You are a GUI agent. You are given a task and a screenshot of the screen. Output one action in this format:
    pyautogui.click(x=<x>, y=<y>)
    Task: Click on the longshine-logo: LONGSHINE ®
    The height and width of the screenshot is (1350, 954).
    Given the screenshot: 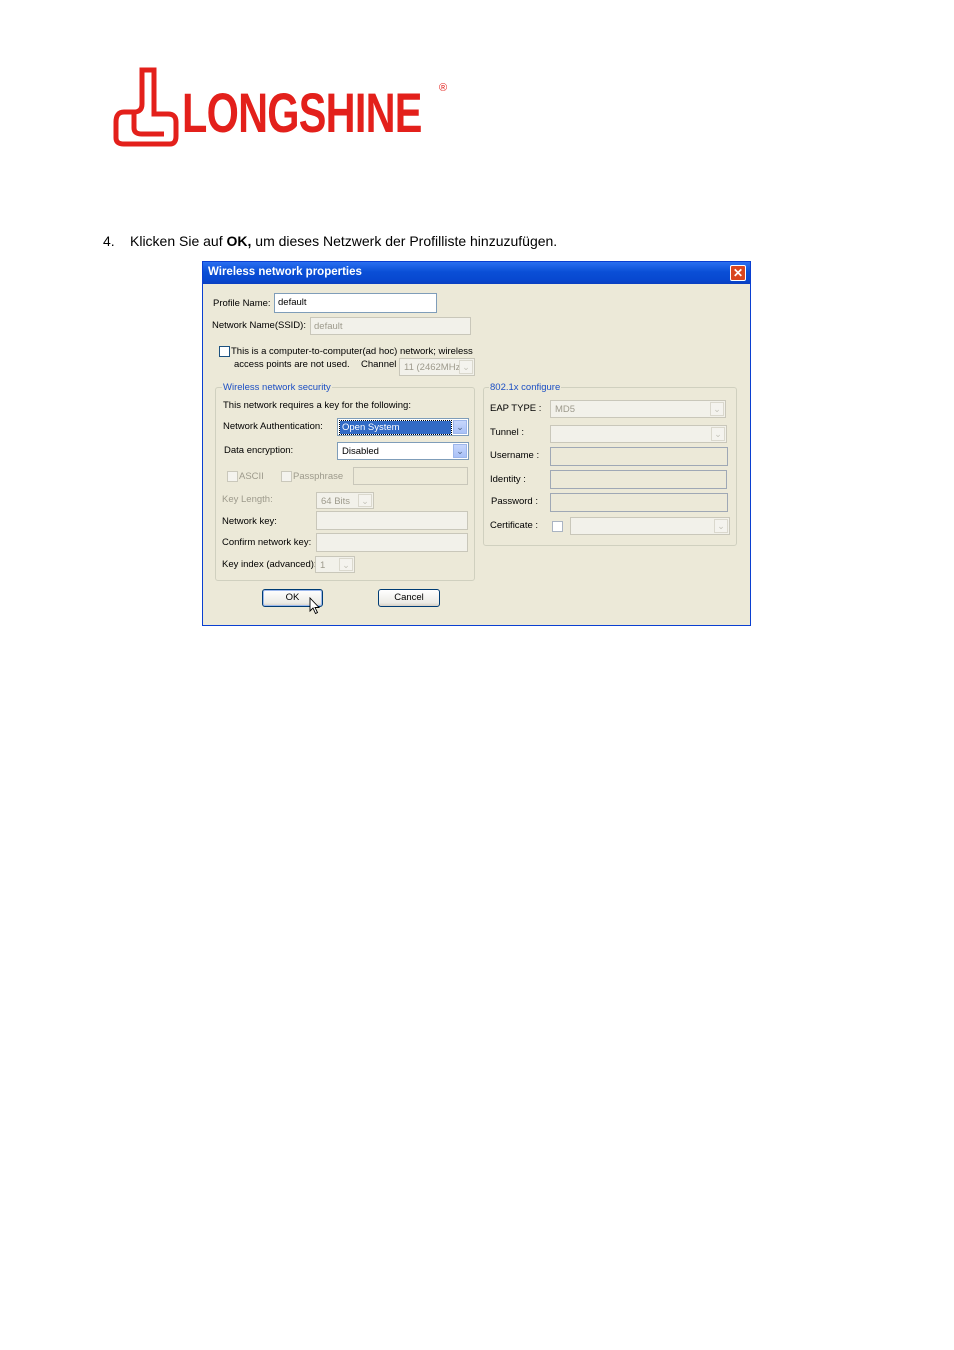 What is the action you would take?
    pyautogui.click(x=284, y=107)
    